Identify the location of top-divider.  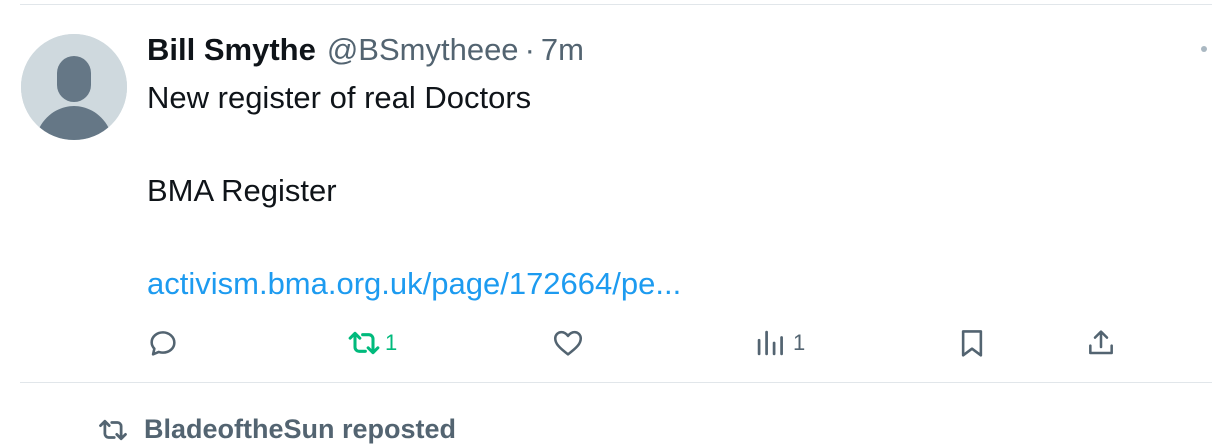
(616, 4).